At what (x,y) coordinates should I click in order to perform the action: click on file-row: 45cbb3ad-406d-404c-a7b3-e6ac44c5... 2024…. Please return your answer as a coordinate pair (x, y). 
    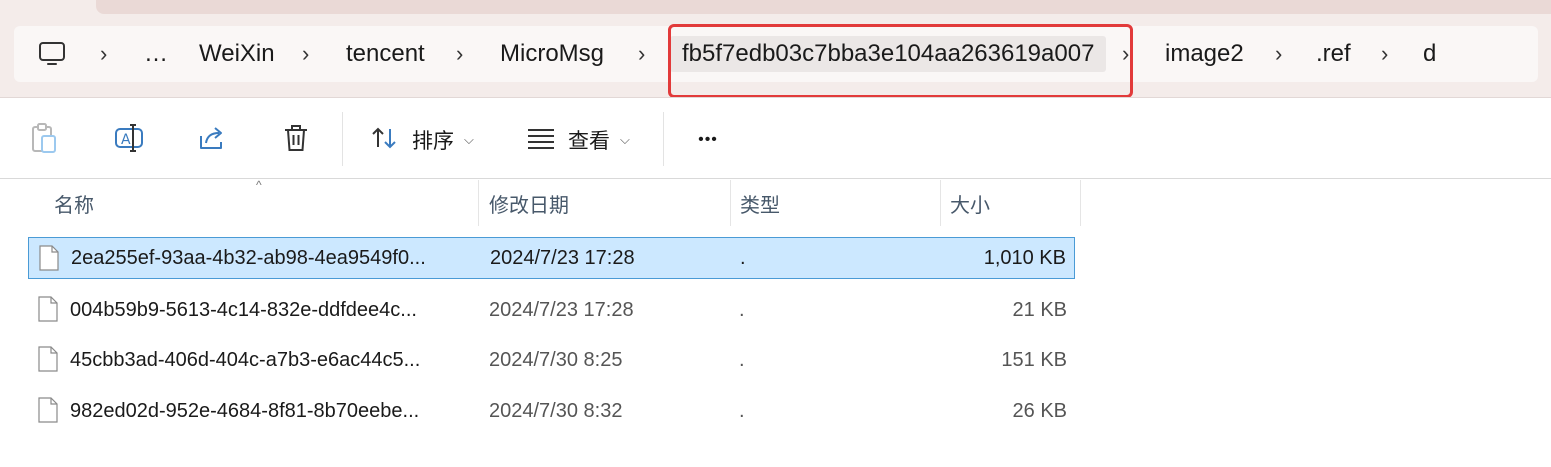
    Looking at the image, I should click on (551, 360).